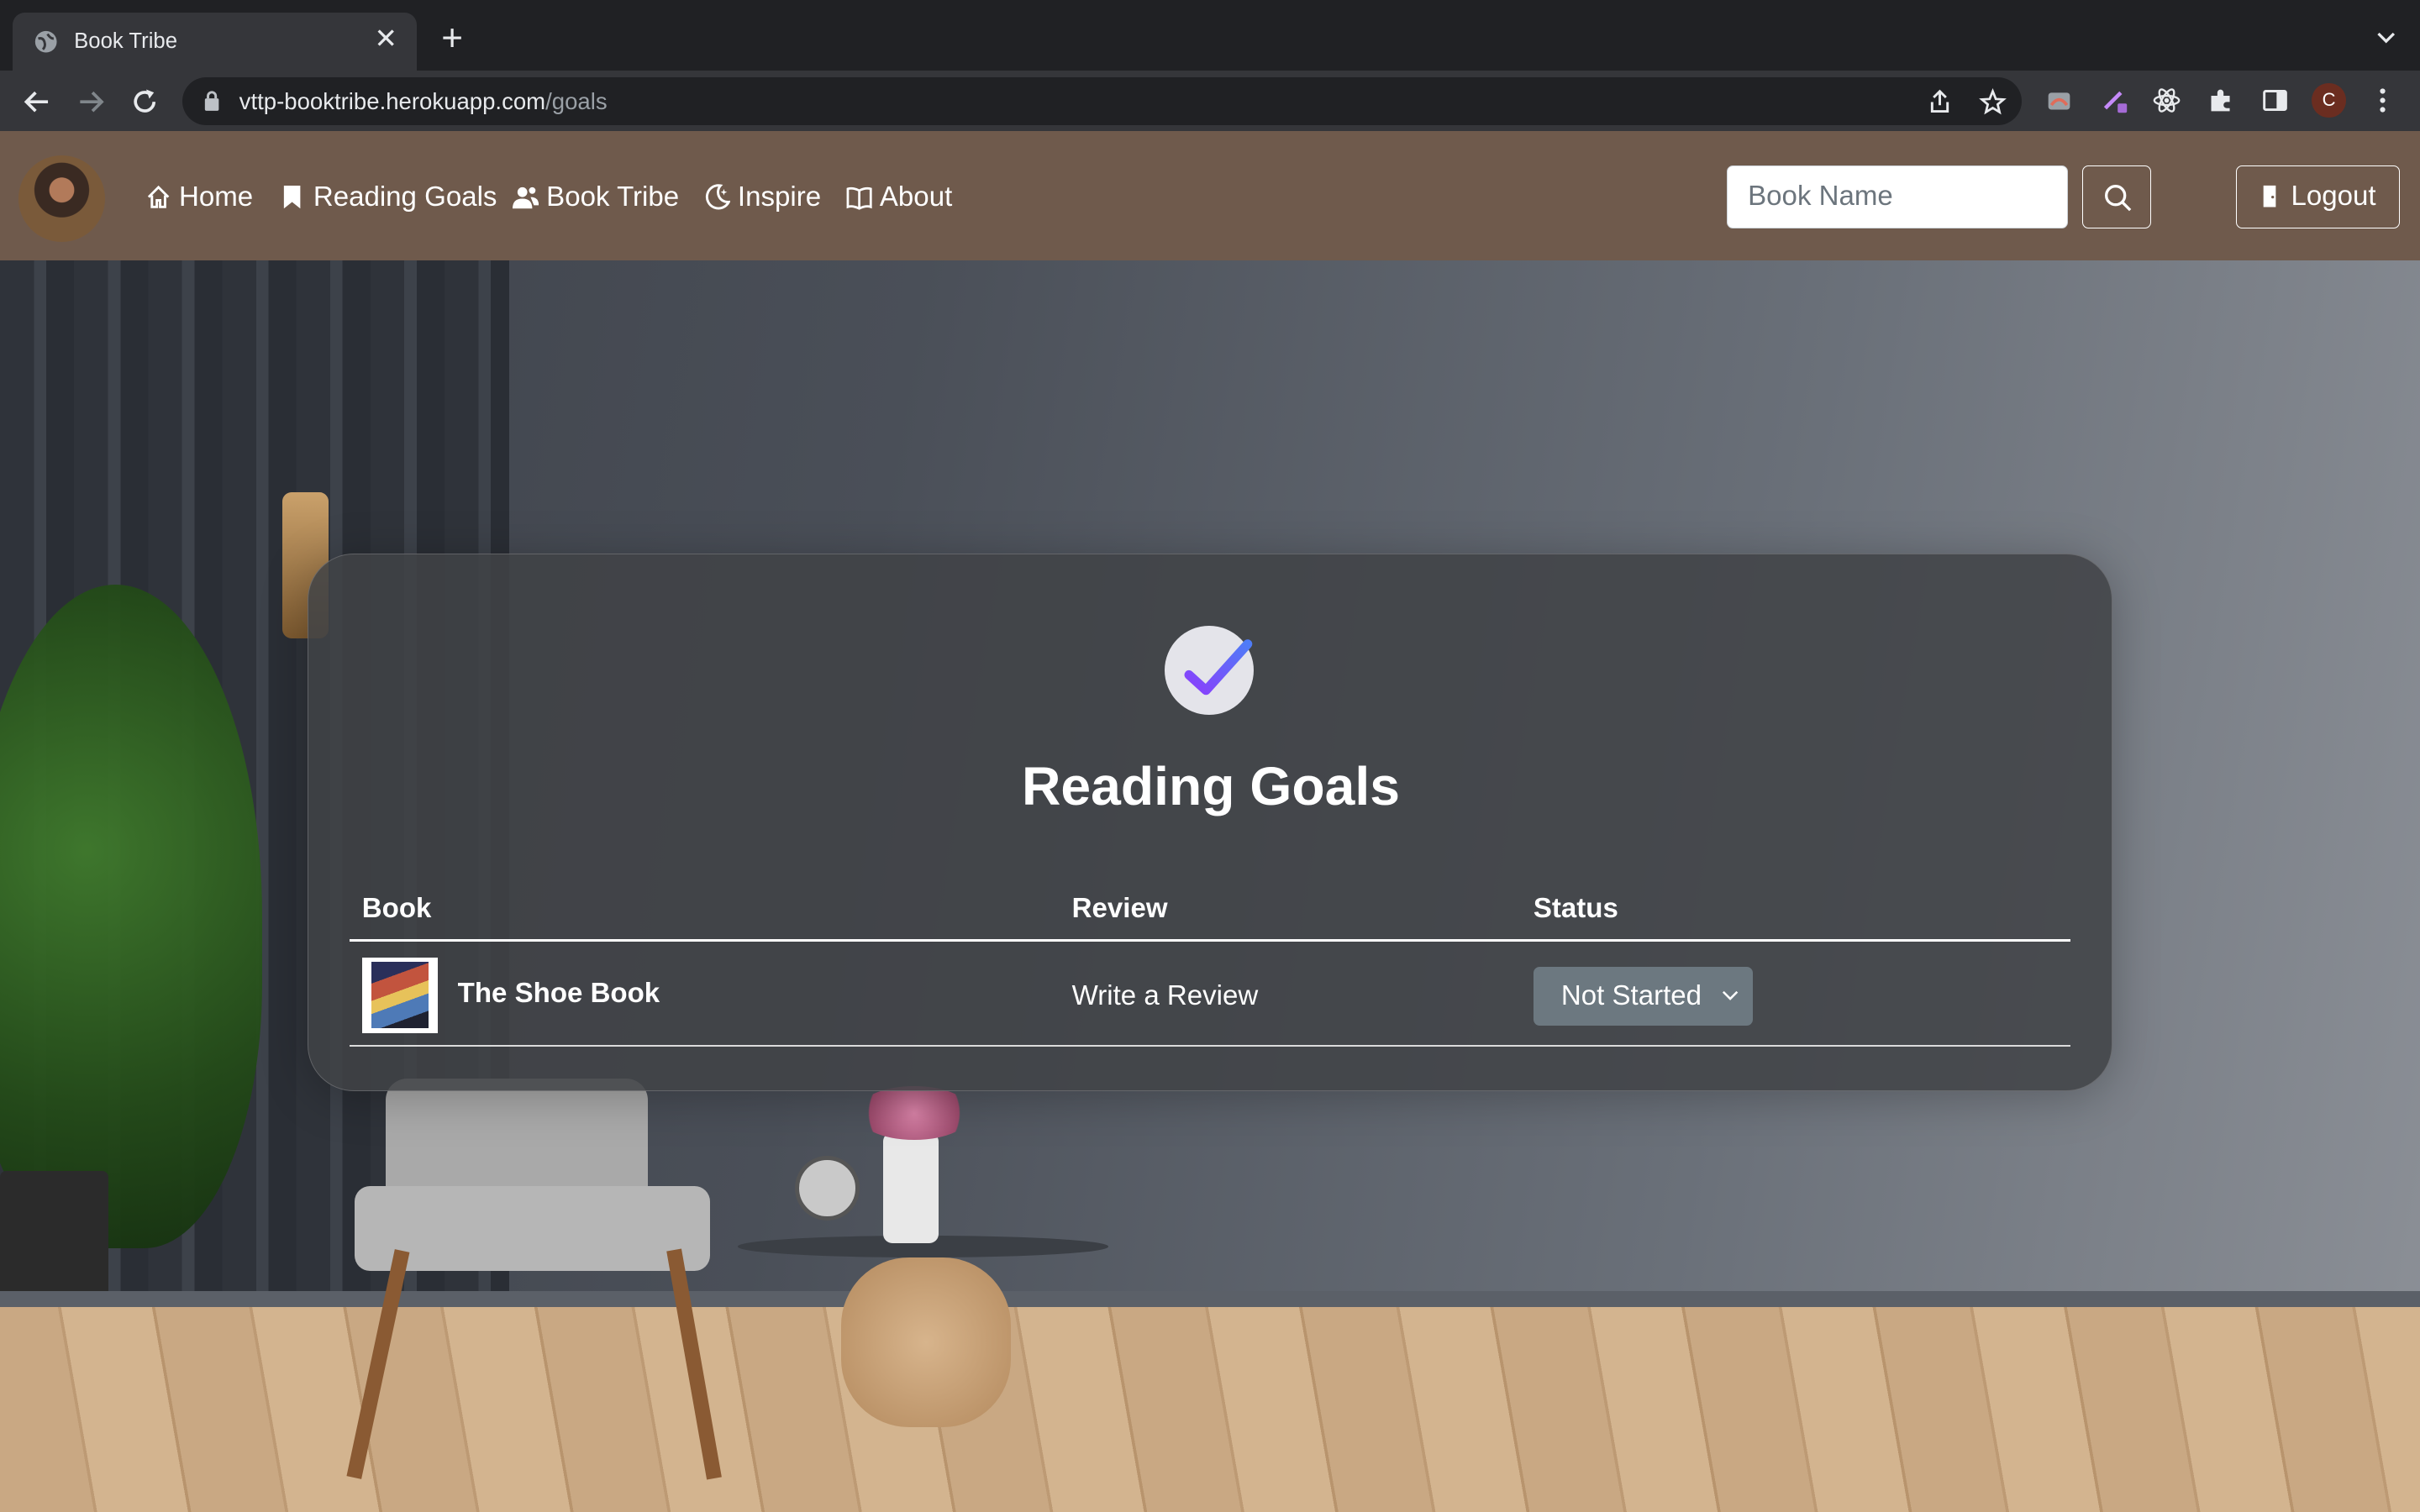 The height and width of the screenshot is (1512, 2420). I want to click on nav-about-label: About, so click(916, 197).